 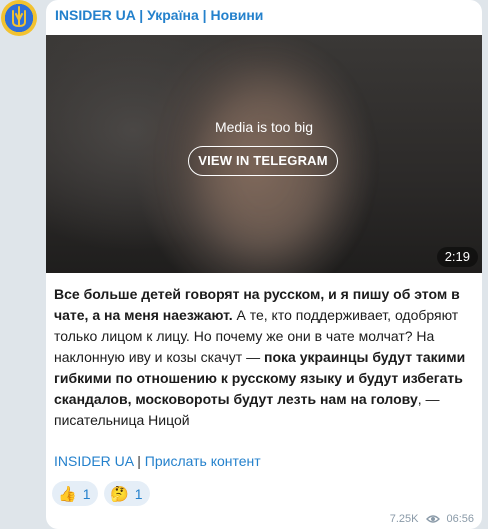 What do you see at coordinates (460, 519) in the screenshot?
I see `message-time: 06:56` at bounding box center [460, 519].